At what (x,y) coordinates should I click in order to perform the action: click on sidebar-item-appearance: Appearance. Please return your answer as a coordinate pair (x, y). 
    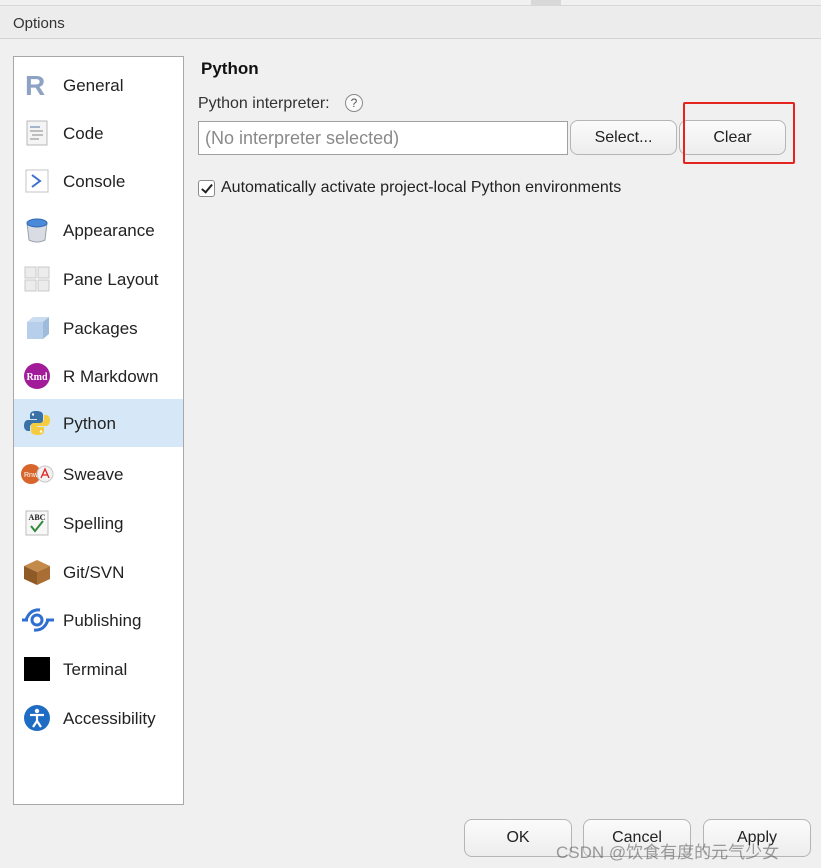
    Looking at the image, I should click on (98, 230).